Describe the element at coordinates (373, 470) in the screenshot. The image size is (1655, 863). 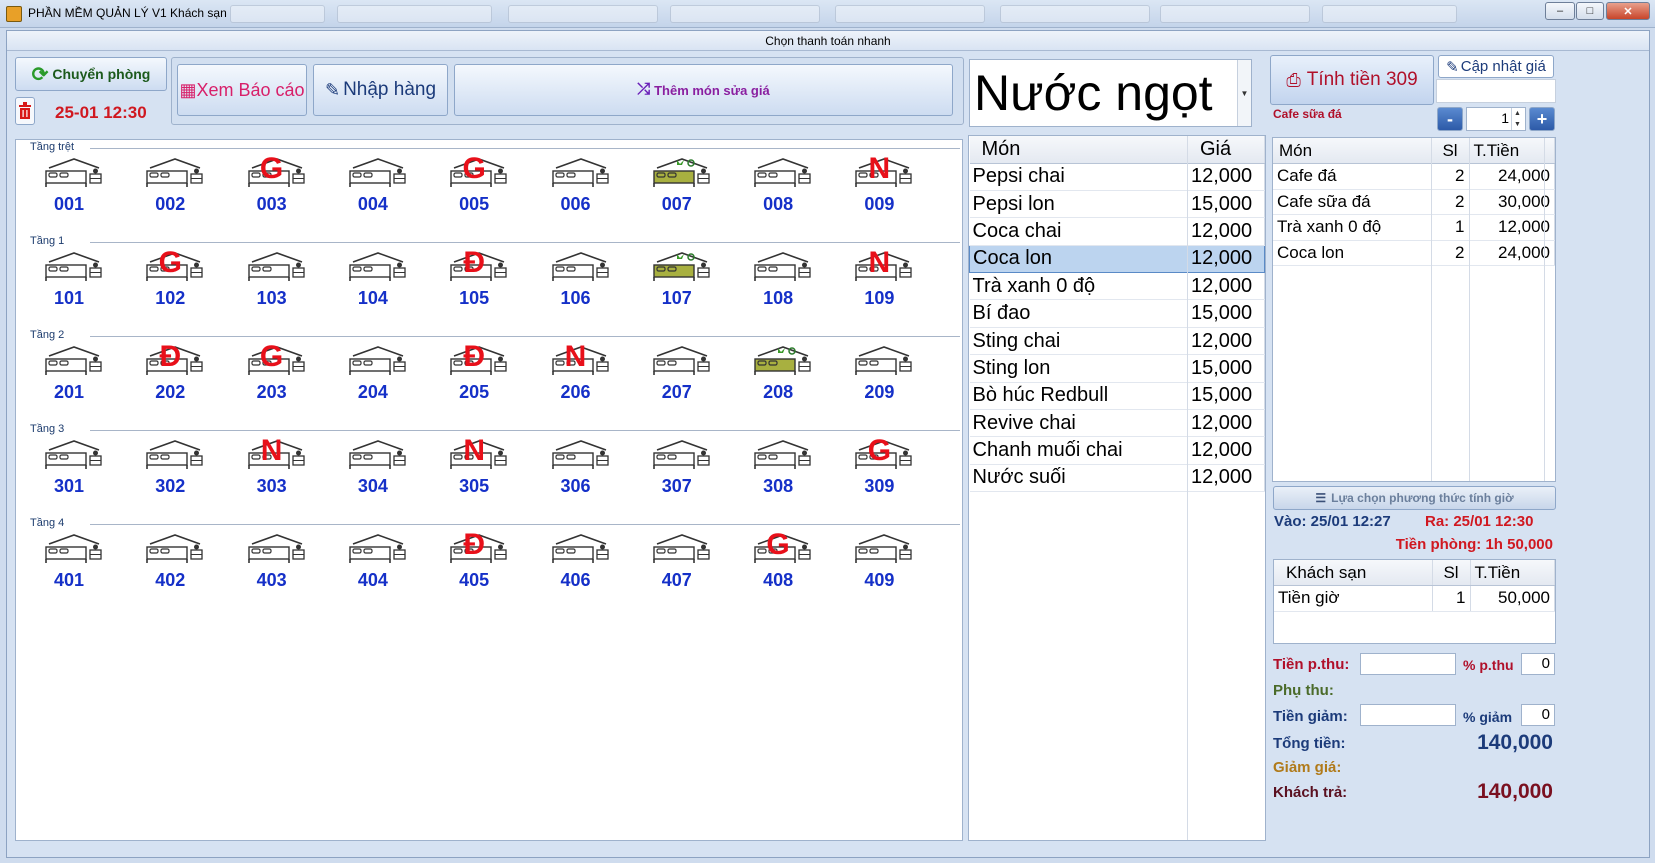
I see `room-304: 304` at that location.